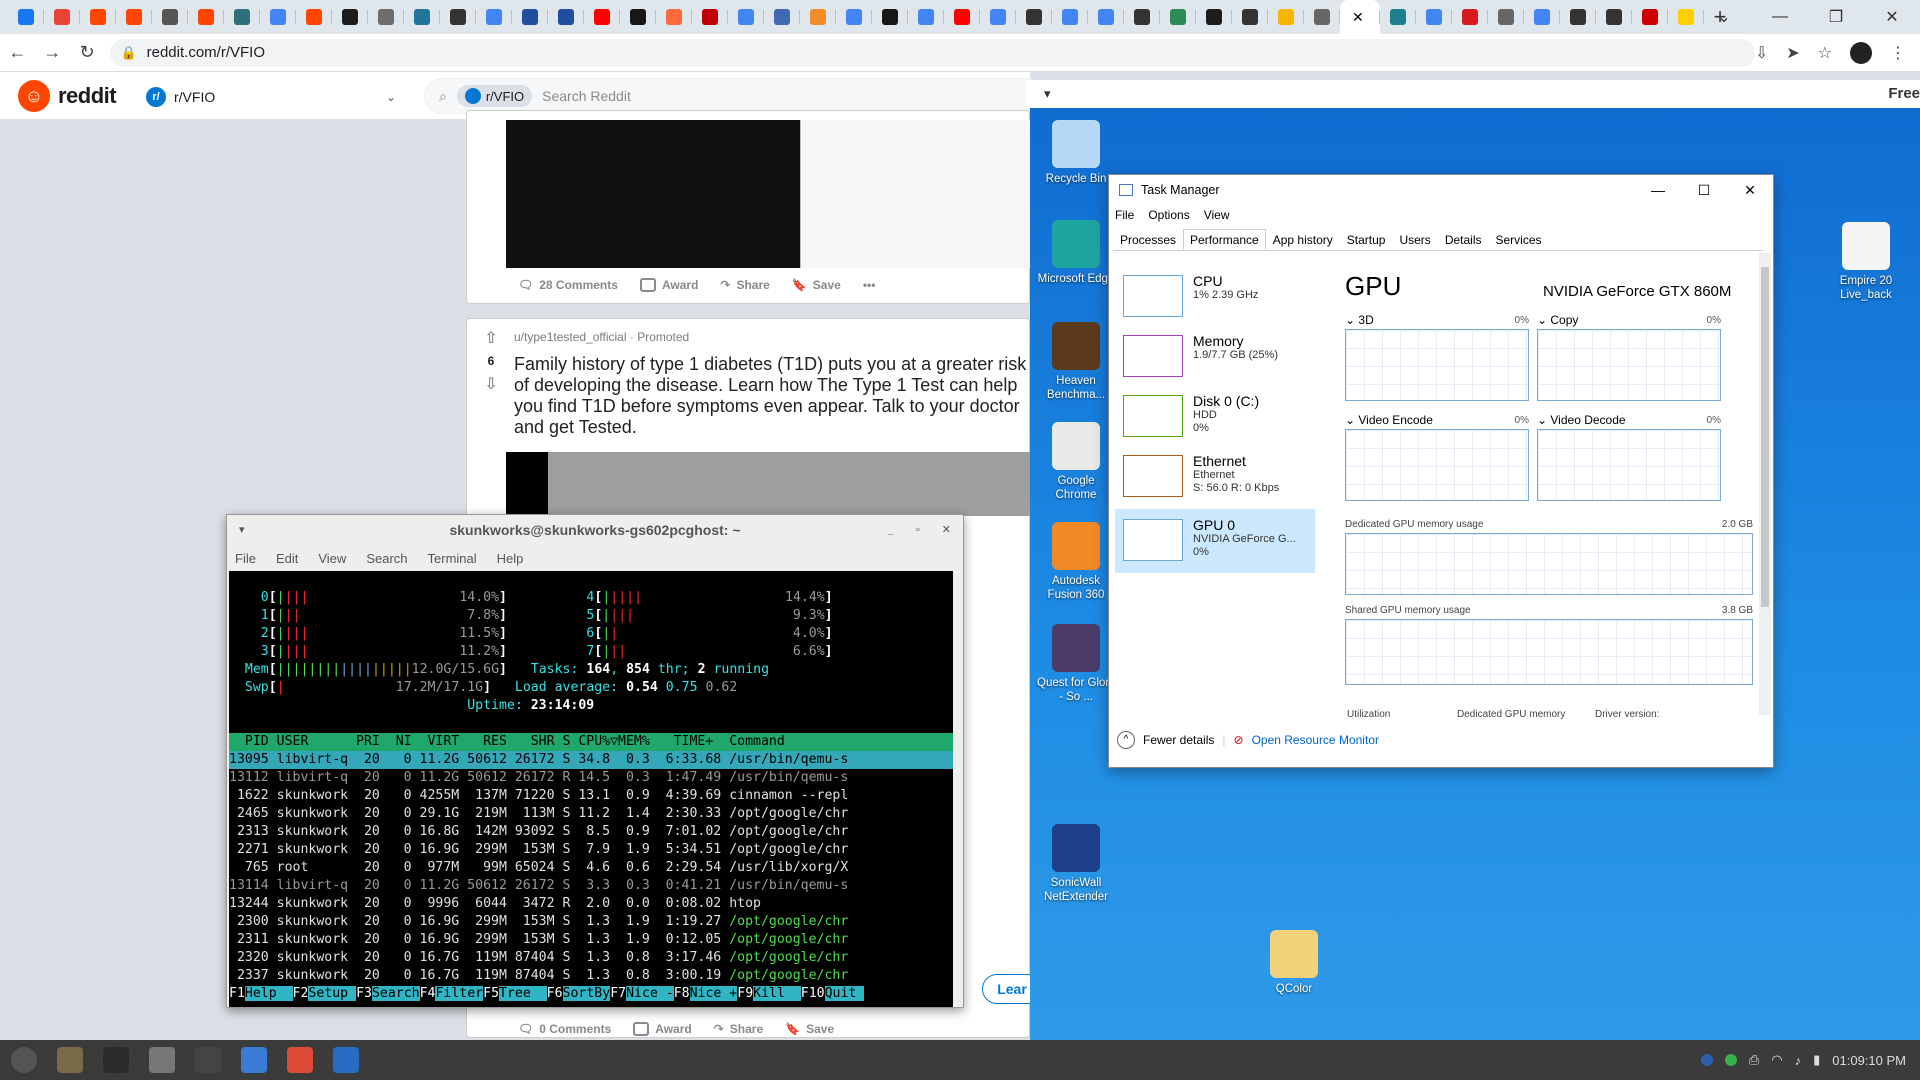 The width and height of the screenshot is (1920, 1080). Describe the element at coordinates (1765, 484) in the screenshot. I see `scrollbar` at that location.